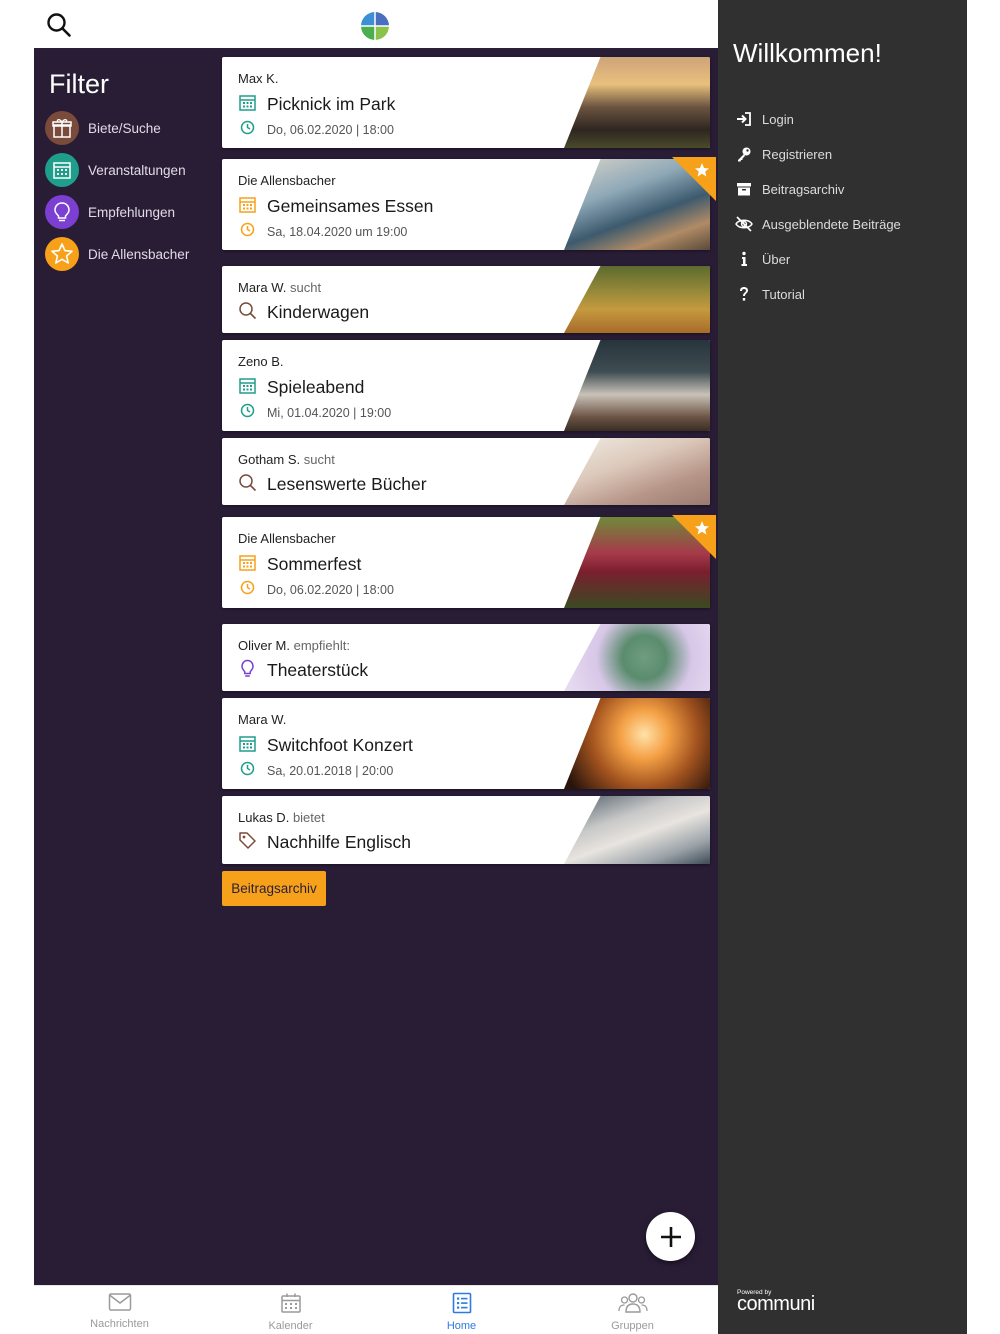  Describe the element at coordinates (318, 670) in the screenshot. I see `post-title: Theaterstück` at that location.